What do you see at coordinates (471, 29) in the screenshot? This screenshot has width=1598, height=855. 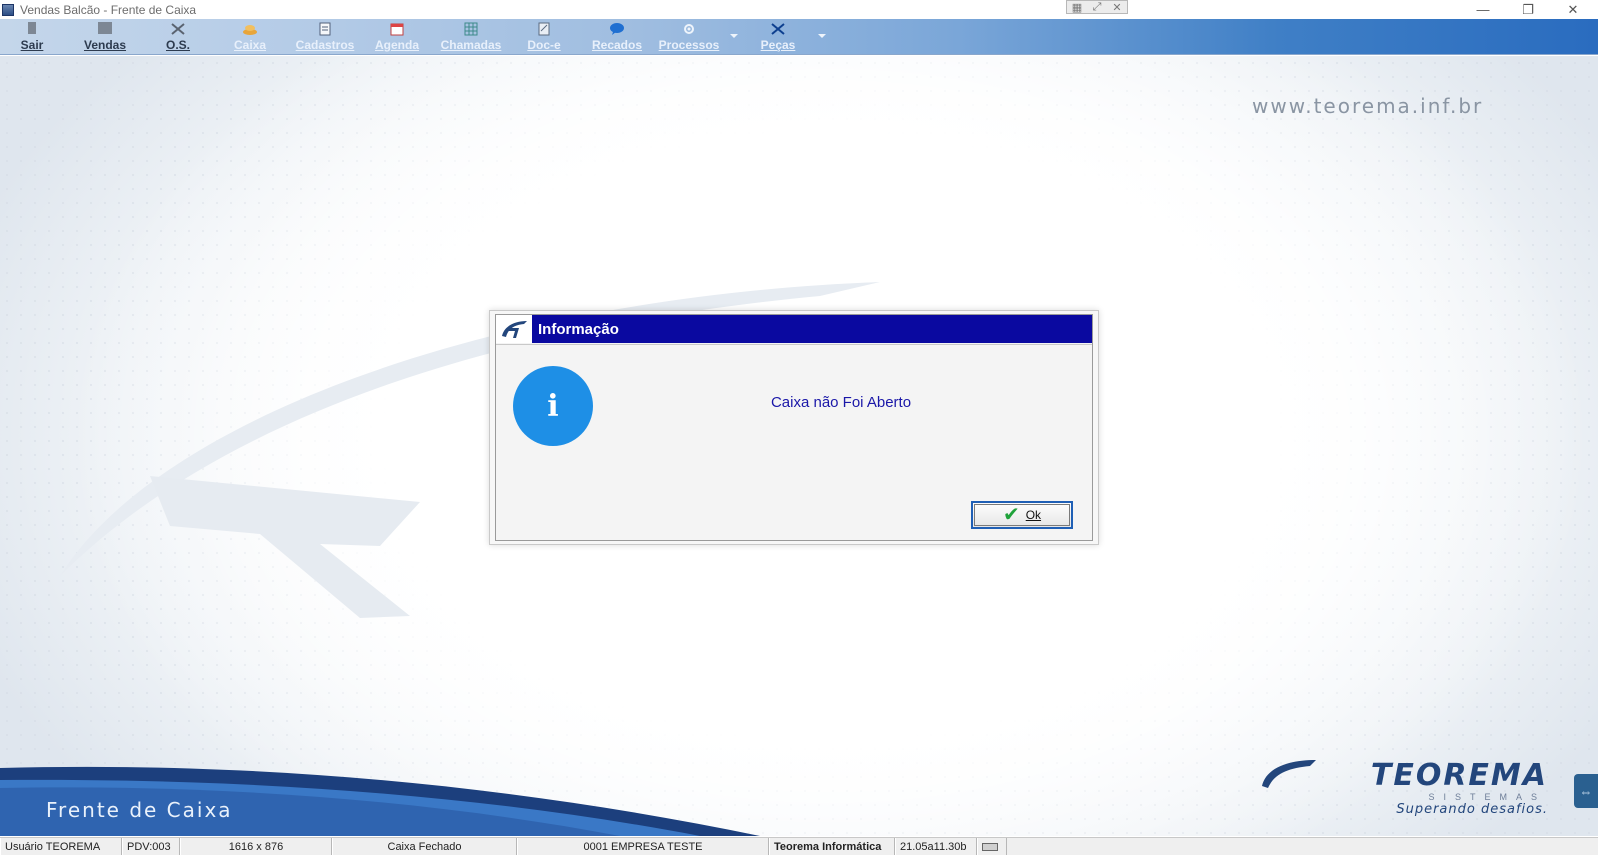 I see `grid-icon` at bounding box center [471, 29].